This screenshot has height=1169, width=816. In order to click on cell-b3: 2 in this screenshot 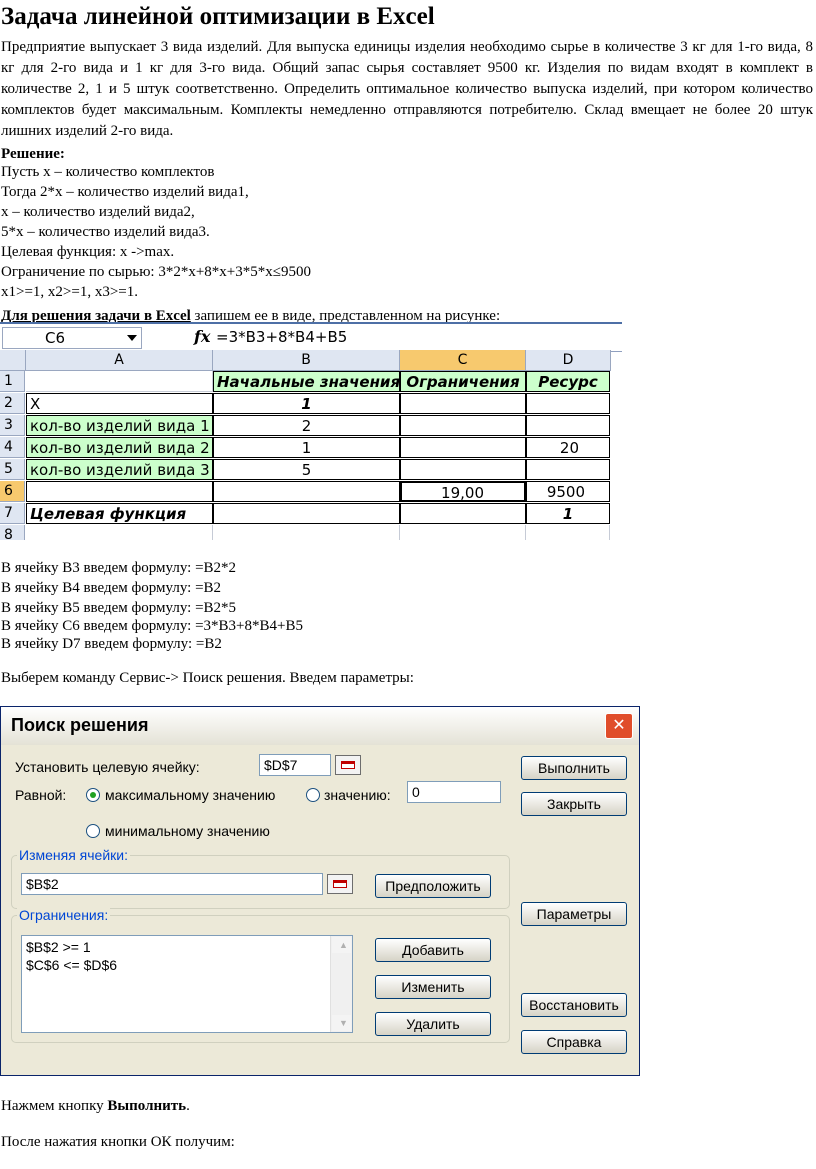, I will do `click(306, 425)`.